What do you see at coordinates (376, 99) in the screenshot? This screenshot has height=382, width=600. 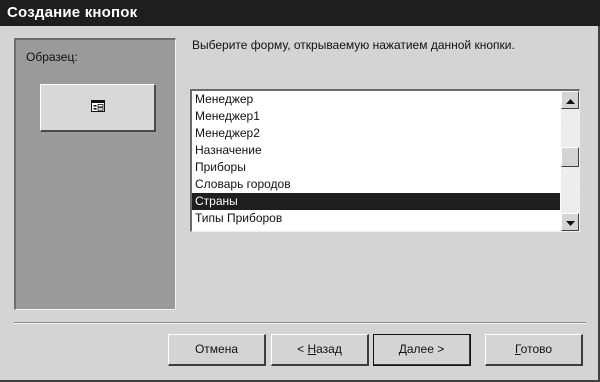 I see `list-item: Менеджер` at bounding box center [376, 99].